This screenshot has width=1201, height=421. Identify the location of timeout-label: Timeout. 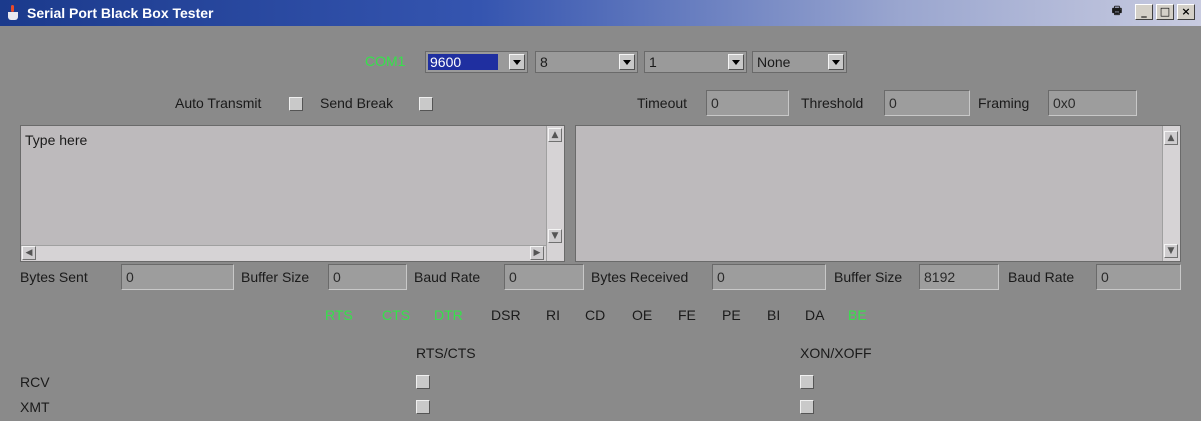
(662, 103).